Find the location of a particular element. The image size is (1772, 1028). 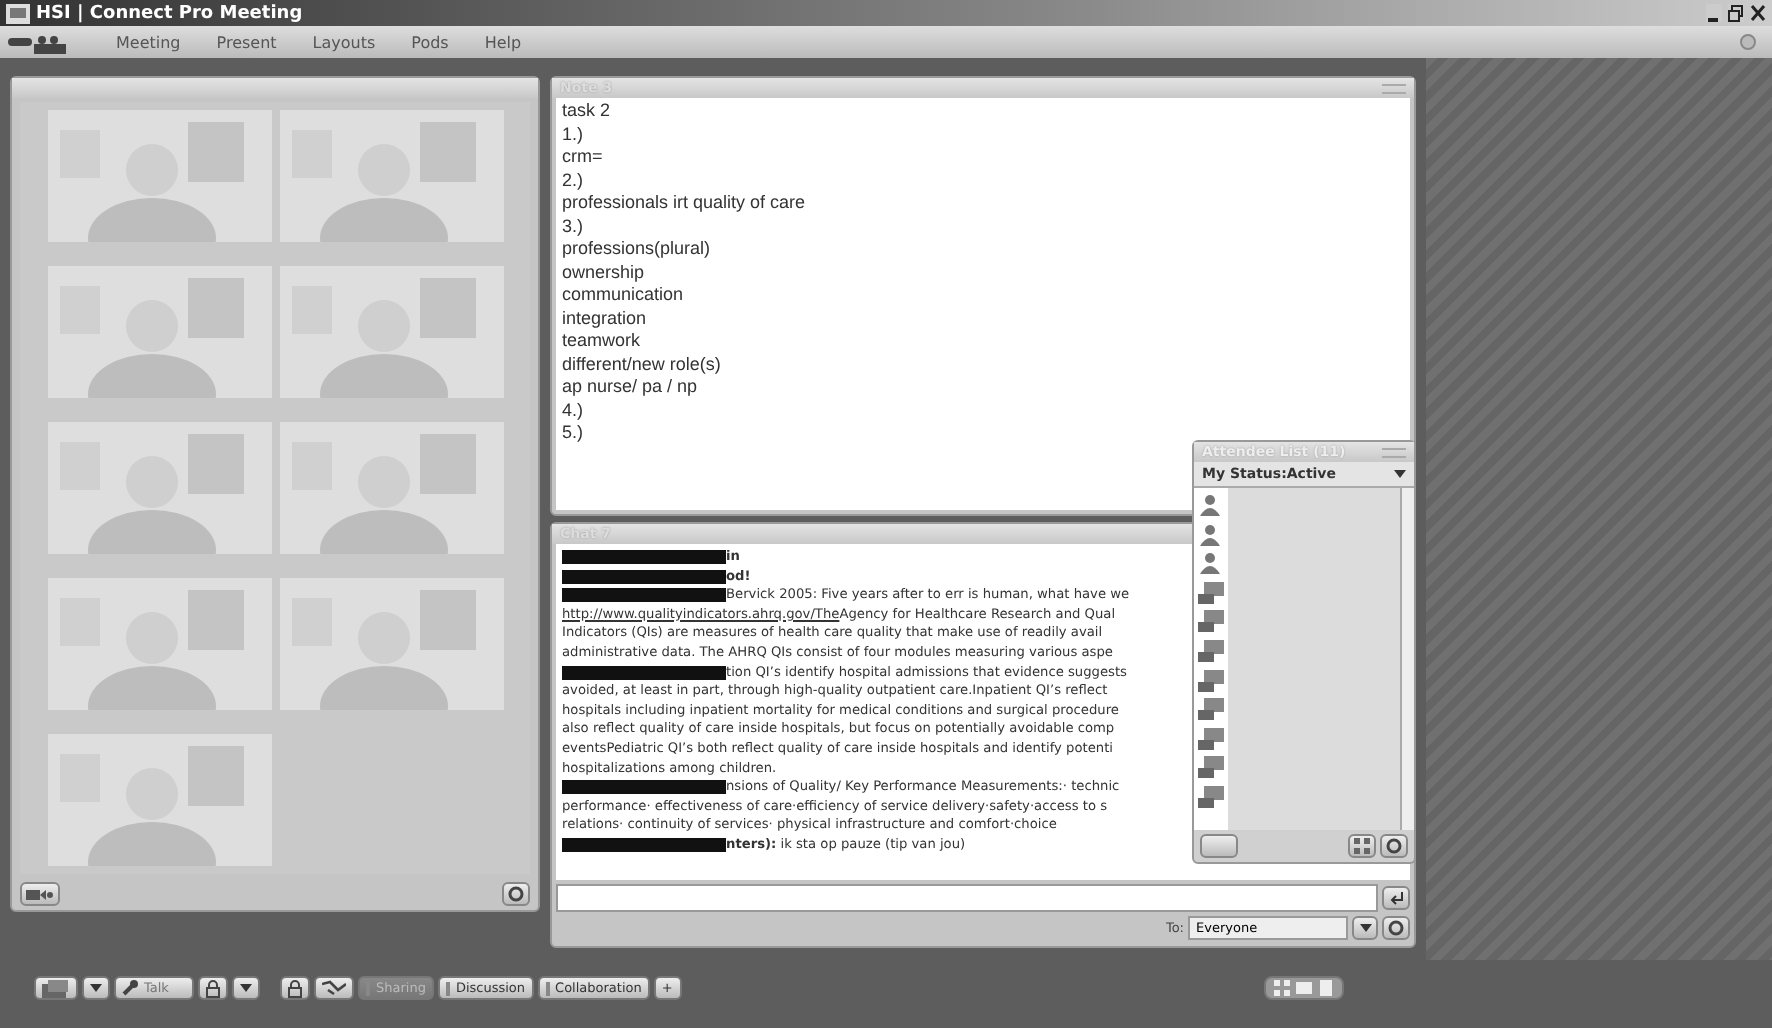

camera-button is located at coordinates (40, 894).